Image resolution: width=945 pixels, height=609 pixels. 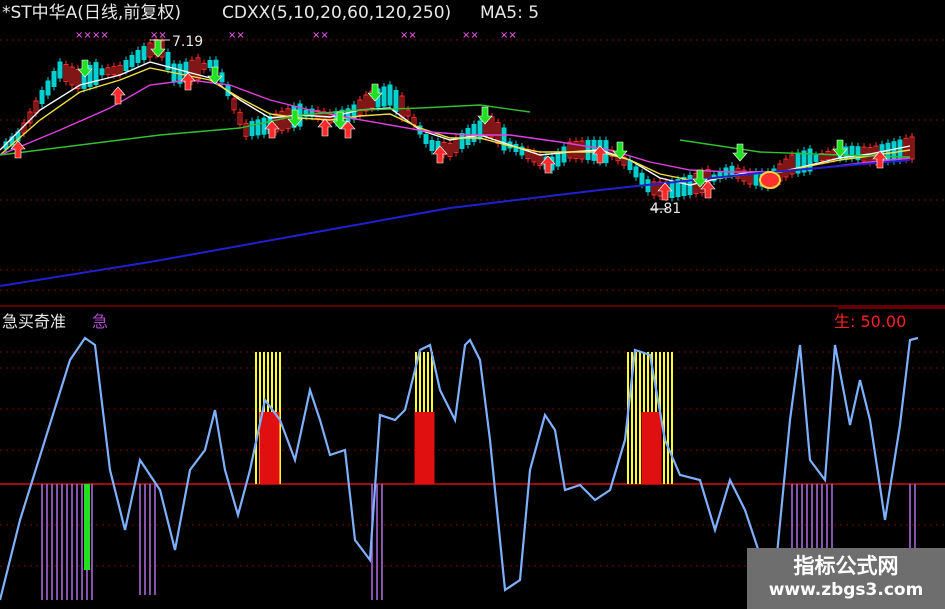 What do you see at coordinates (666, 209) in the screenshot?
I see `low-price-label: 4.81` at bounding box center [666, 209].